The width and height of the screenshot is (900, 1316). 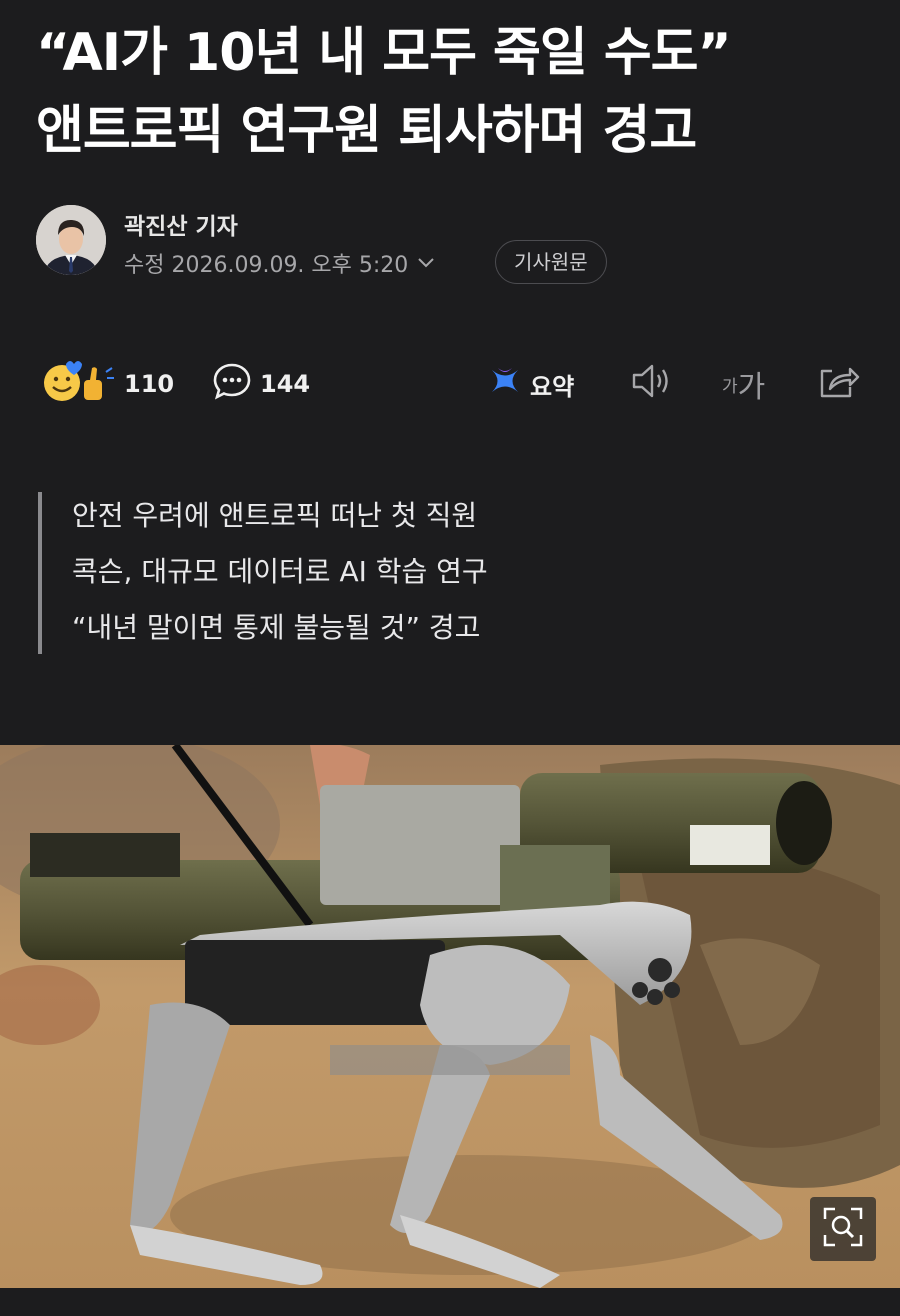 I want to click on article-action-bar: 110 144 요약 가 가, so click(x=451, y=384).